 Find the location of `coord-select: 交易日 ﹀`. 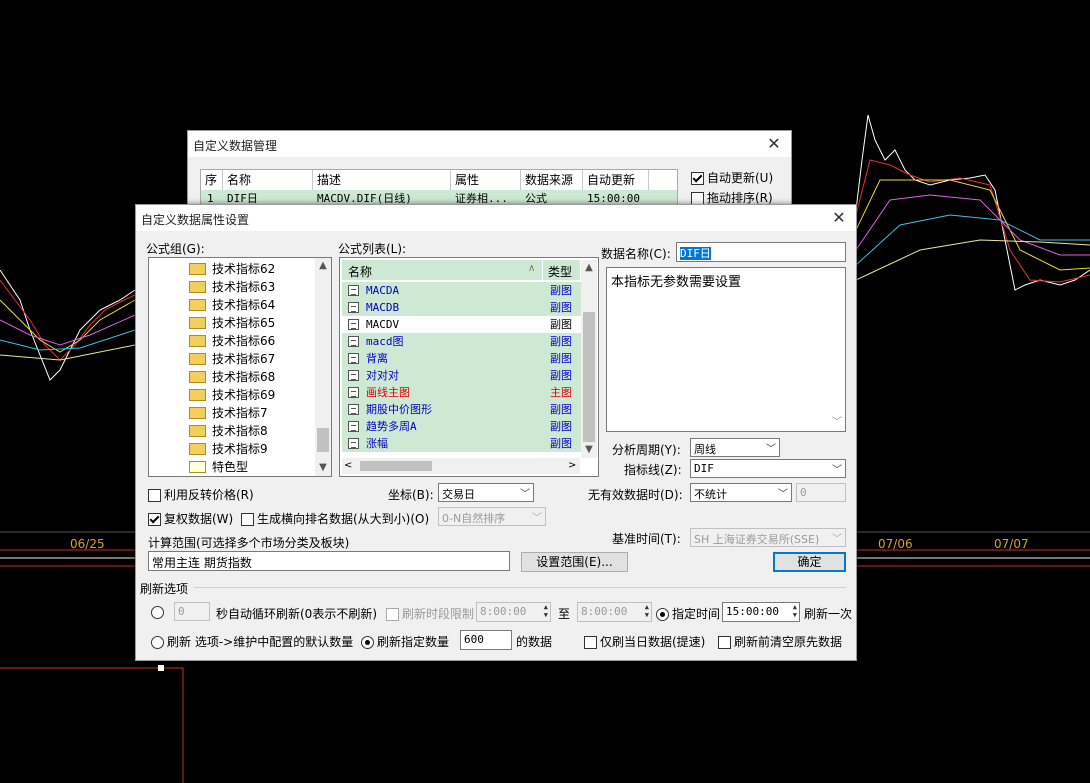

coord-select: 交易日 ﹀ is located at coordinates (486, 492).